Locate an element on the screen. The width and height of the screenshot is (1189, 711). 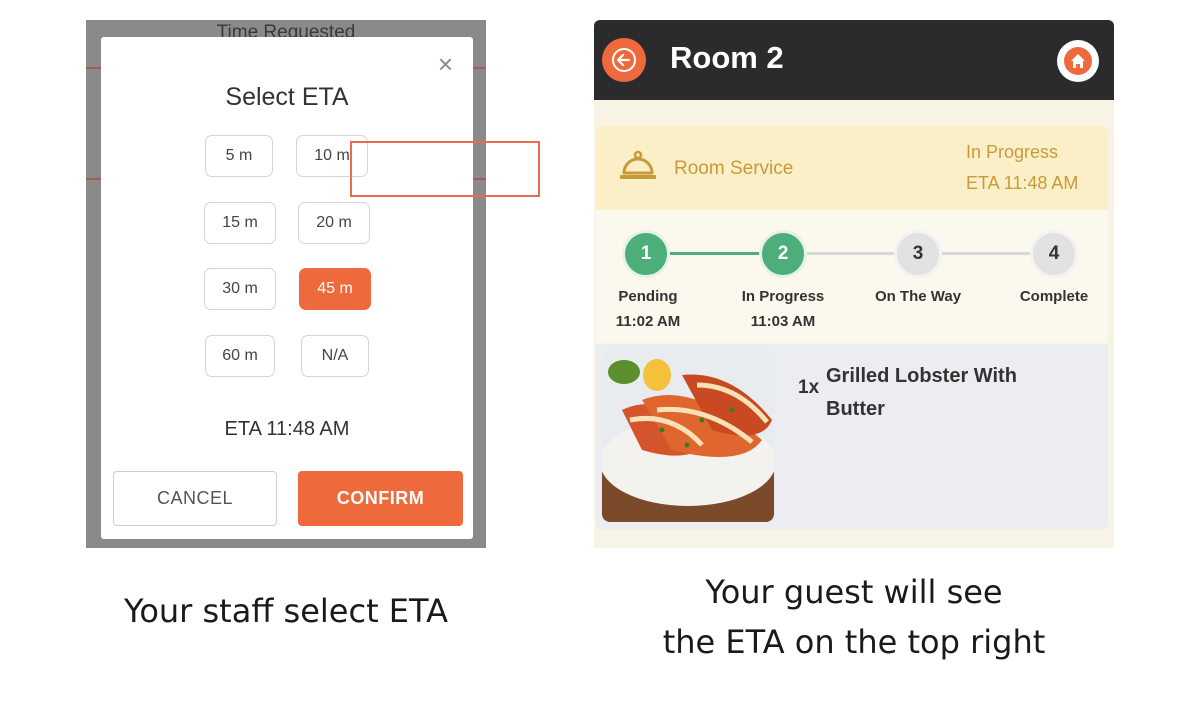
eta-text: ETA 11:48 AM is located at coordinates (1022, 183).